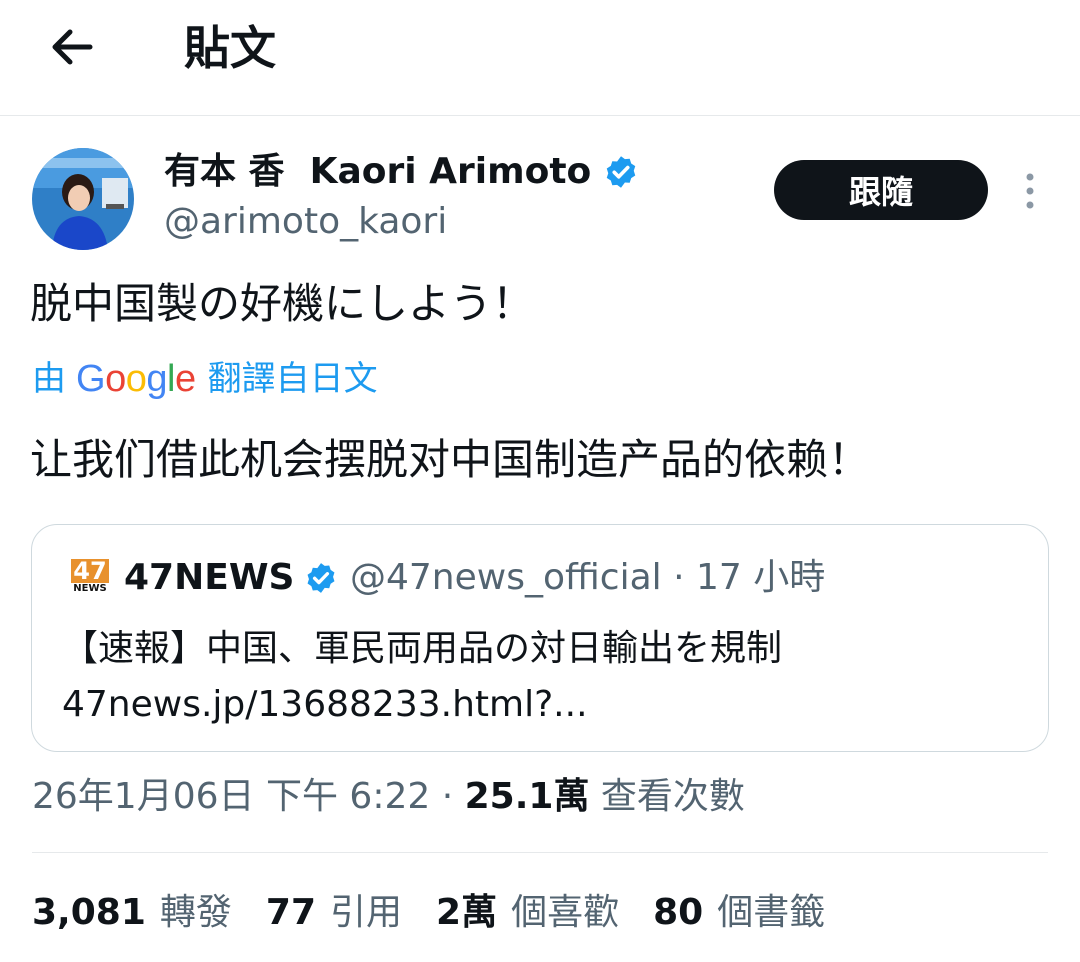  I want to click on translate-link: 由 Google 翻譯自日文, so click(205, 379).